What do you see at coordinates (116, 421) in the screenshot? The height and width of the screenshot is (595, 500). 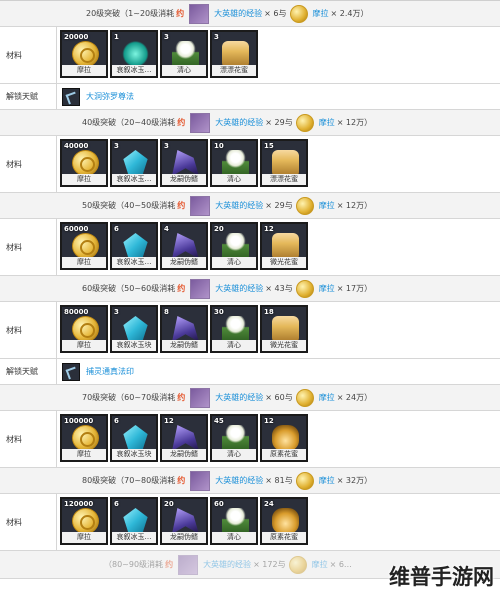 I see `material-count: 6` at bounding box center [116, 421].